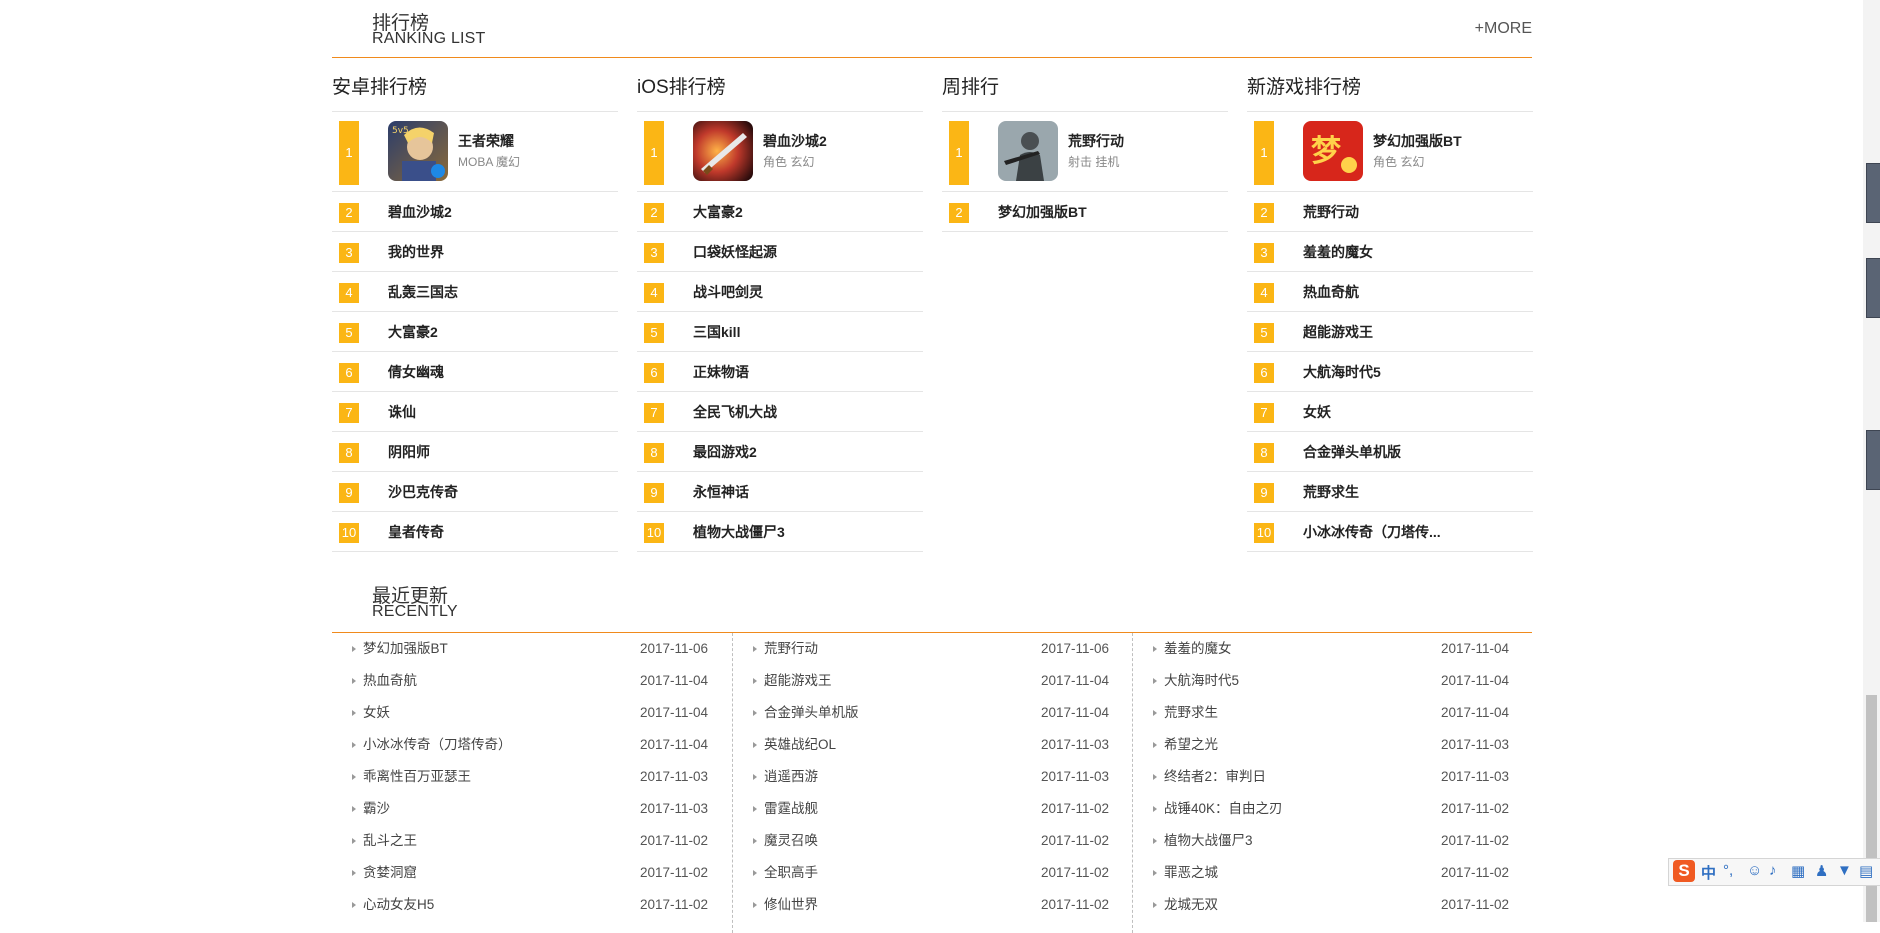 The height and width of the screenshot is (933, 1880). I want to click on recent-game-name: 乖离性百万亚瑟王, so click(417, 777).